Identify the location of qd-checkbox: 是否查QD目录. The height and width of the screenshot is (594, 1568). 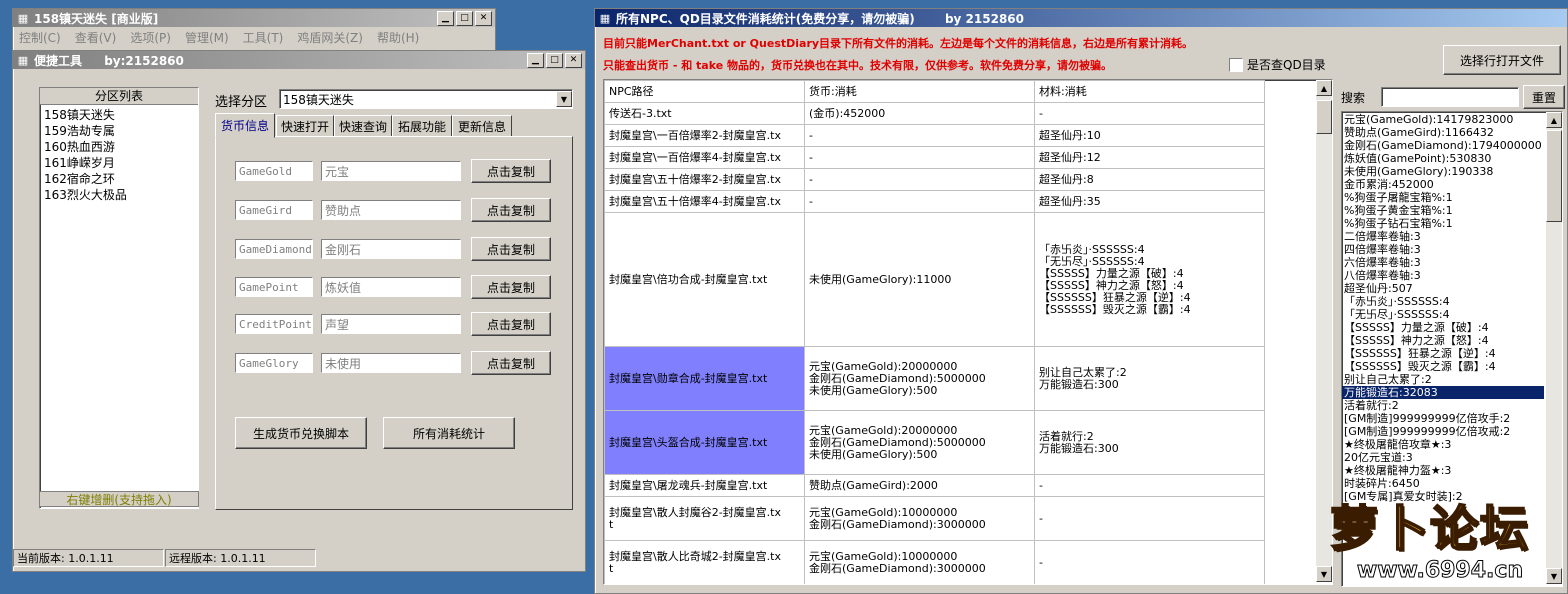
(1277, 64).